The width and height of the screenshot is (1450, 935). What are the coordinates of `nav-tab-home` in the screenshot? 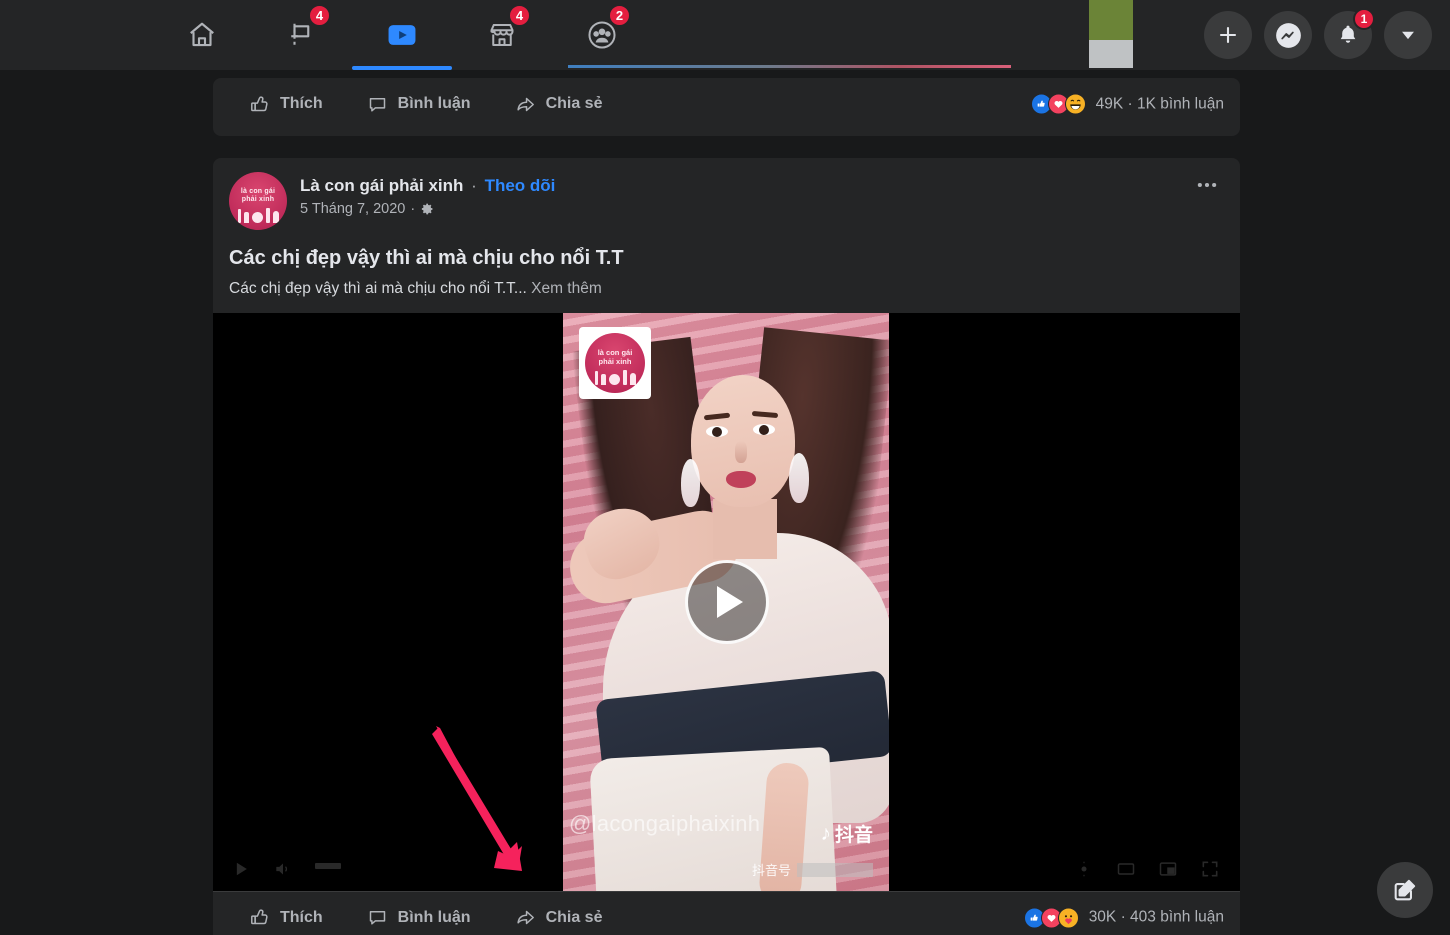 It's located at (202, 35).